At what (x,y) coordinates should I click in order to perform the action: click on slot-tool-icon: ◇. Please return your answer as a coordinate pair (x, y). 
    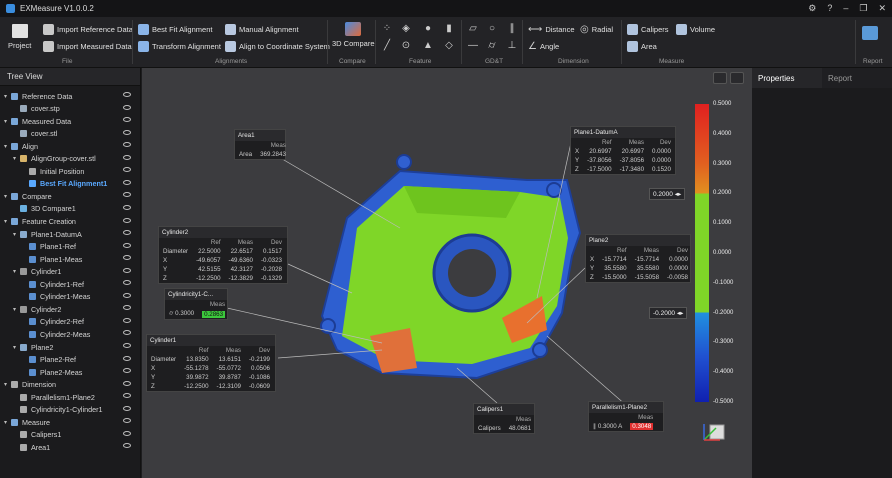
    Looking at the image, I should click on (449, 45).